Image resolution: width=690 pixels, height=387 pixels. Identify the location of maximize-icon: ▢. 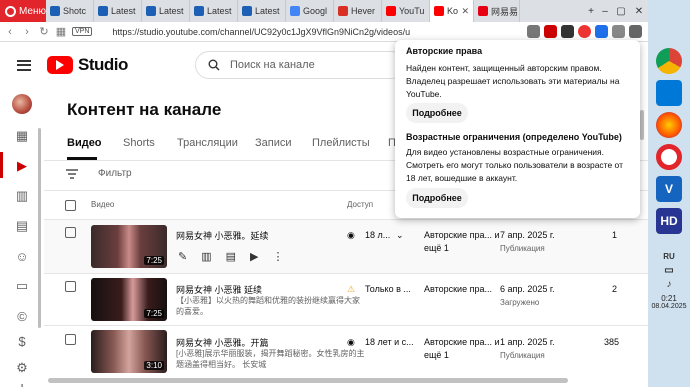
(621, 11).